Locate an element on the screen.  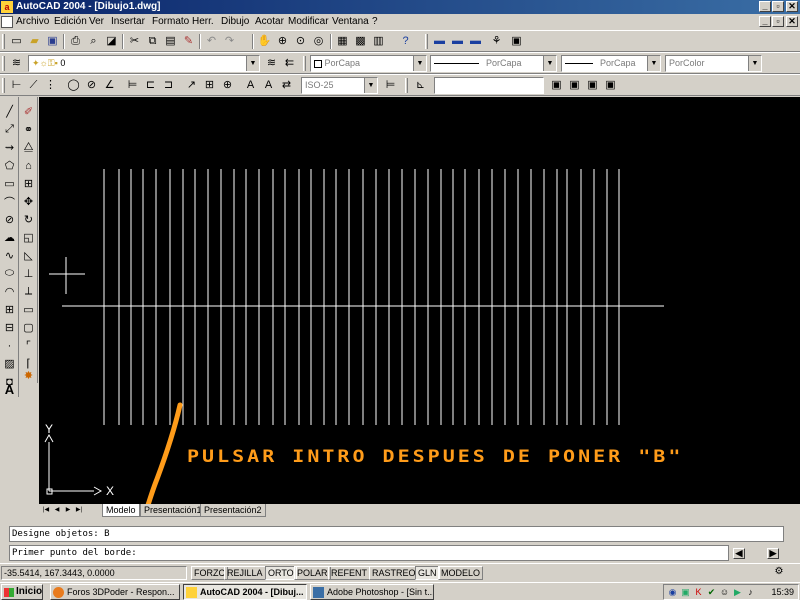
toggle-forzc: FORZC is located at coordinates (209, 573).